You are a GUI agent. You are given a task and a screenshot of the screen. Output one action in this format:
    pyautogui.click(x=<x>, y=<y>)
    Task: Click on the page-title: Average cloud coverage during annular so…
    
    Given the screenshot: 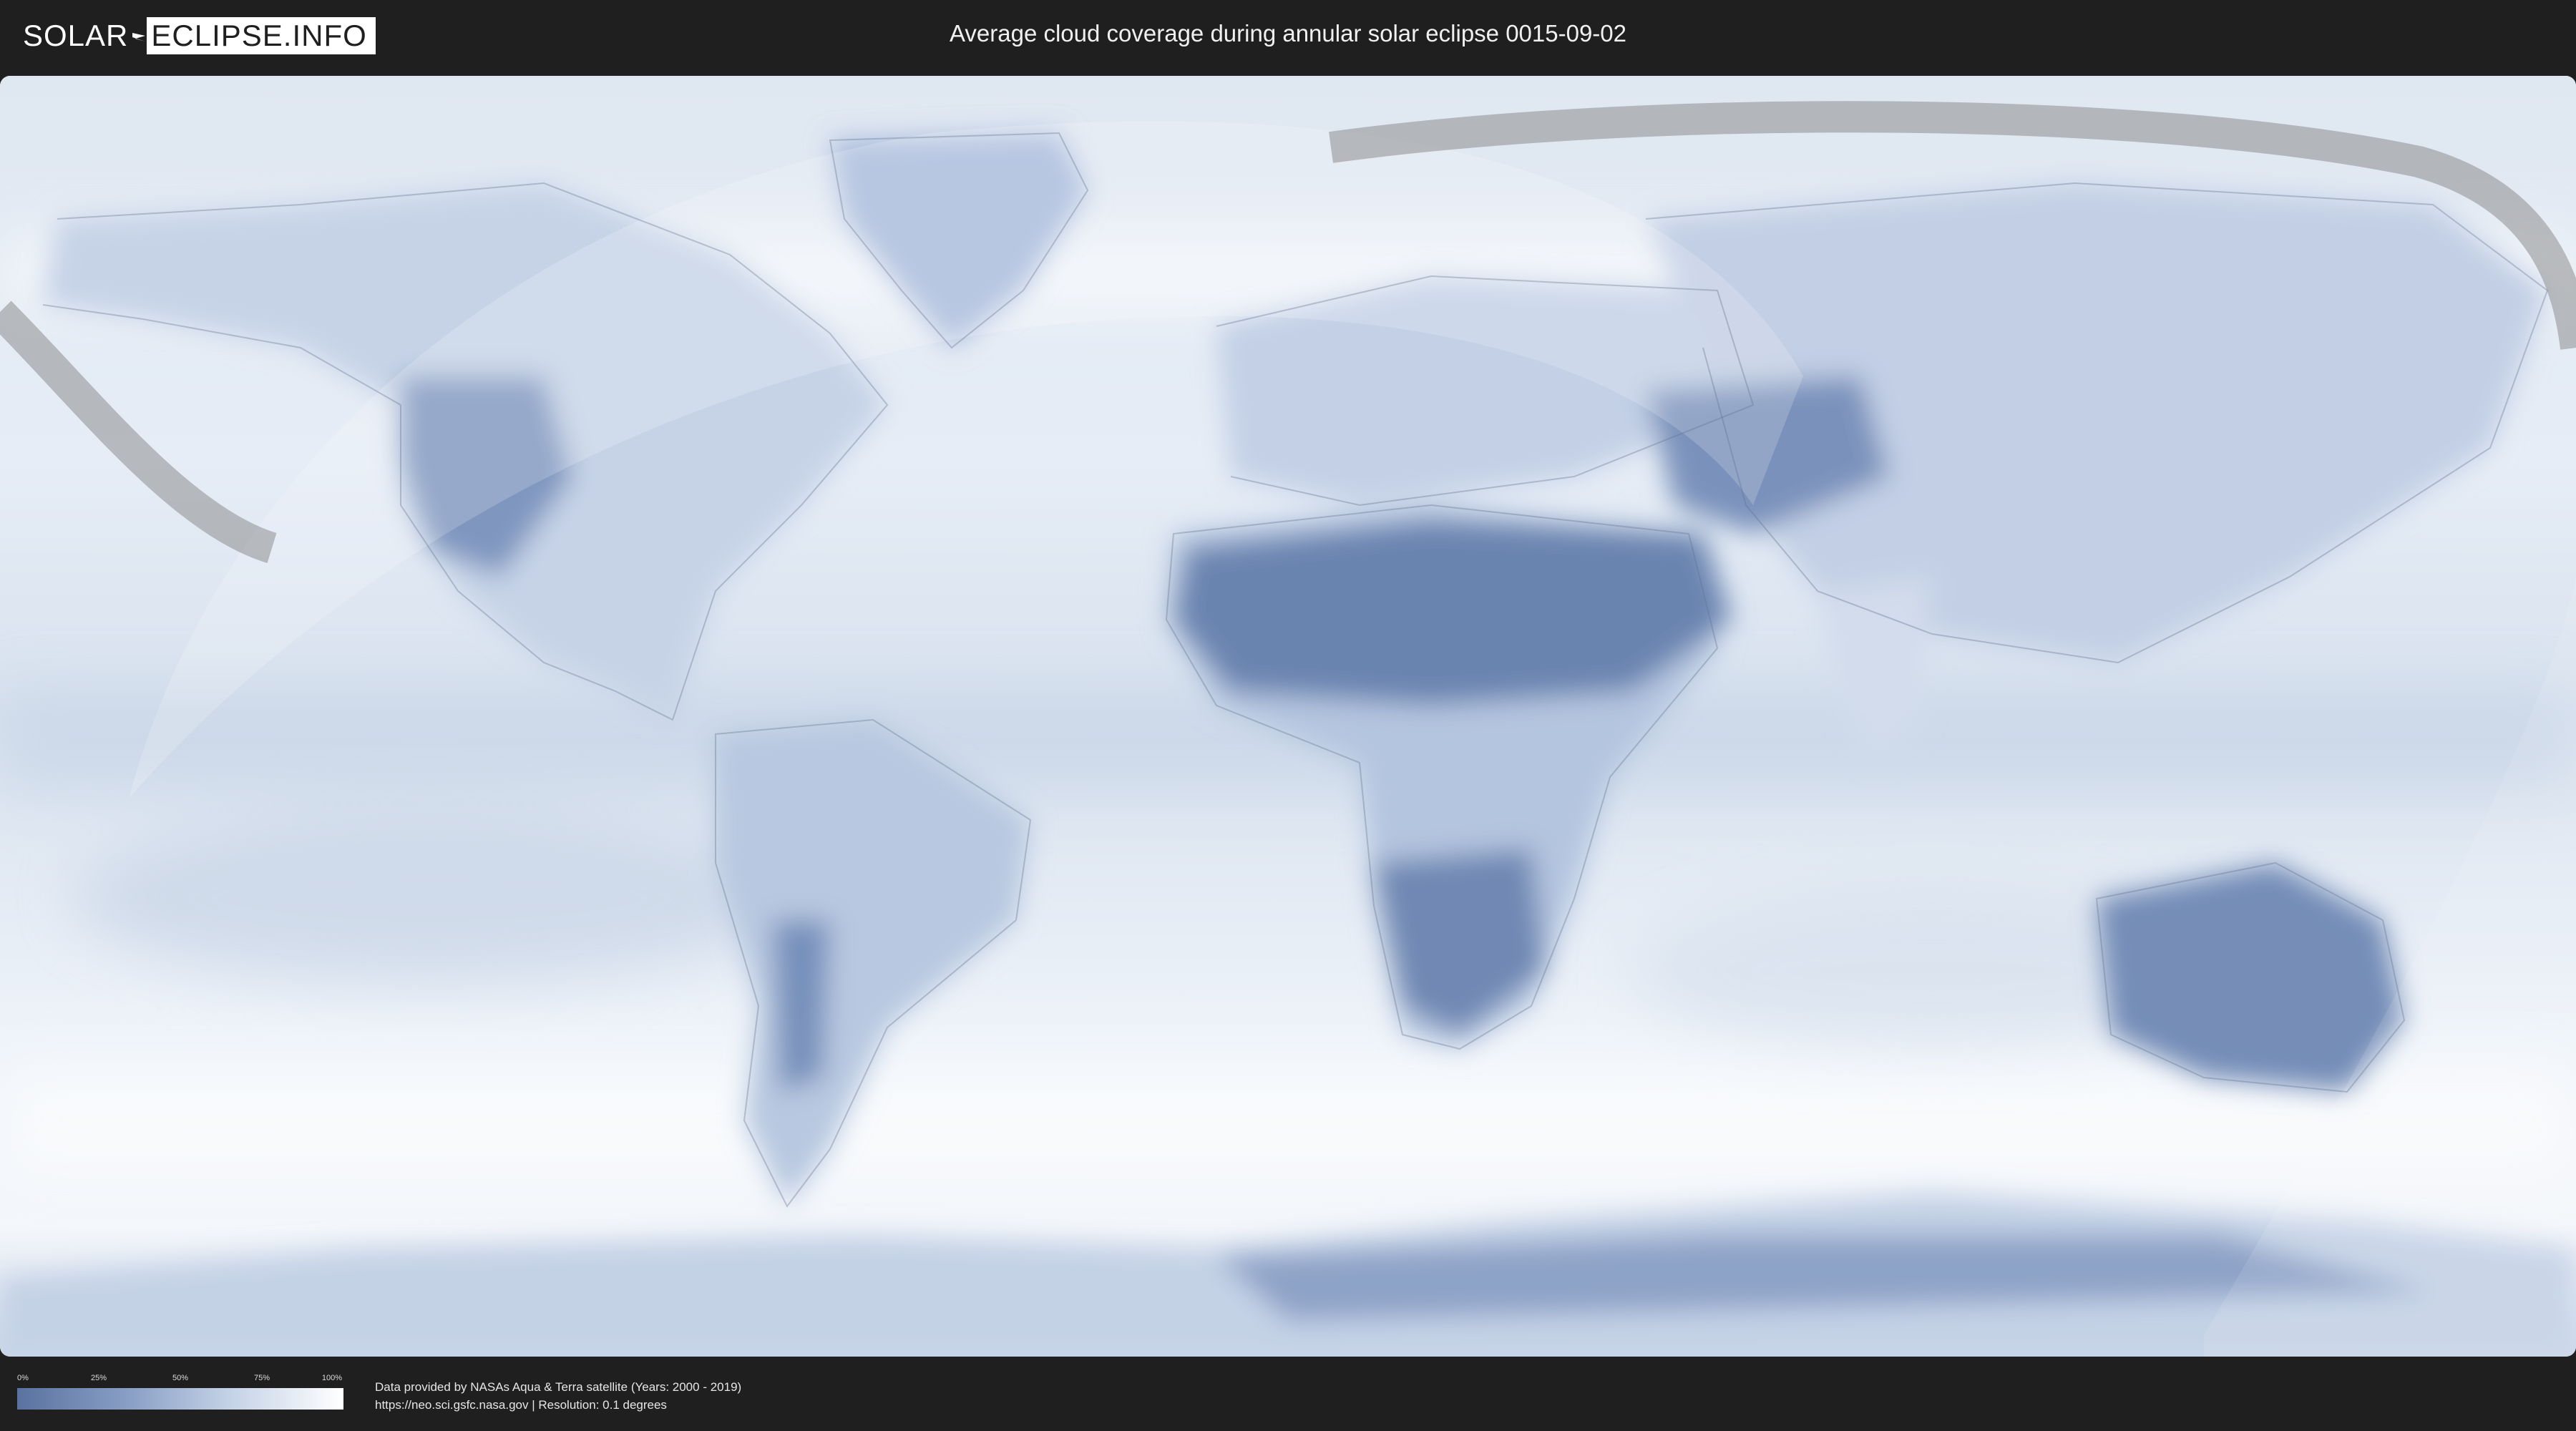 What is the action you would take?
    pyautogui.click(x=1287, y=33)
    